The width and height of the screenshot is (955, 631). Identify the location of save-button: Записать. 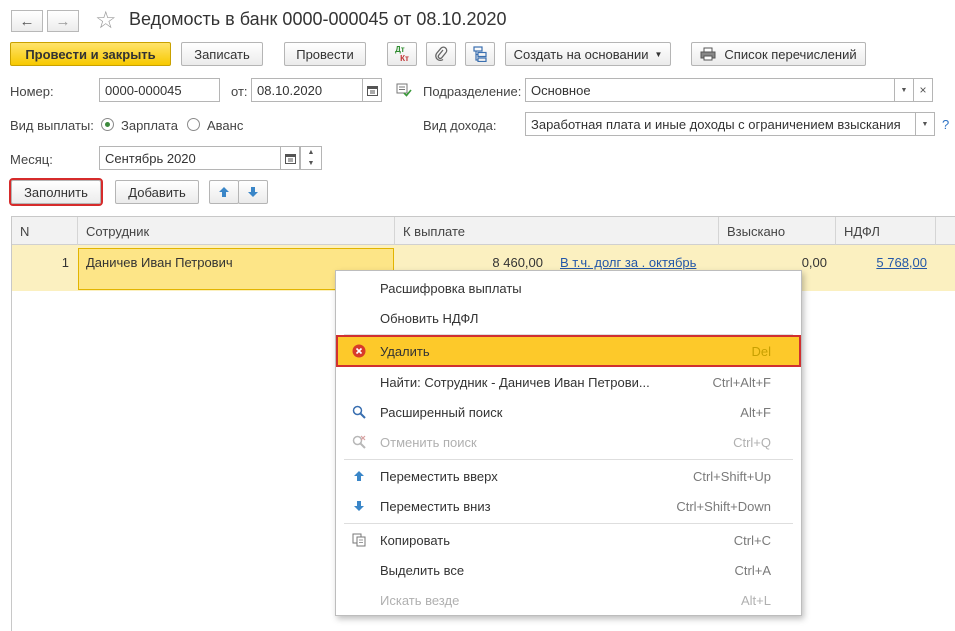
(222, 54).